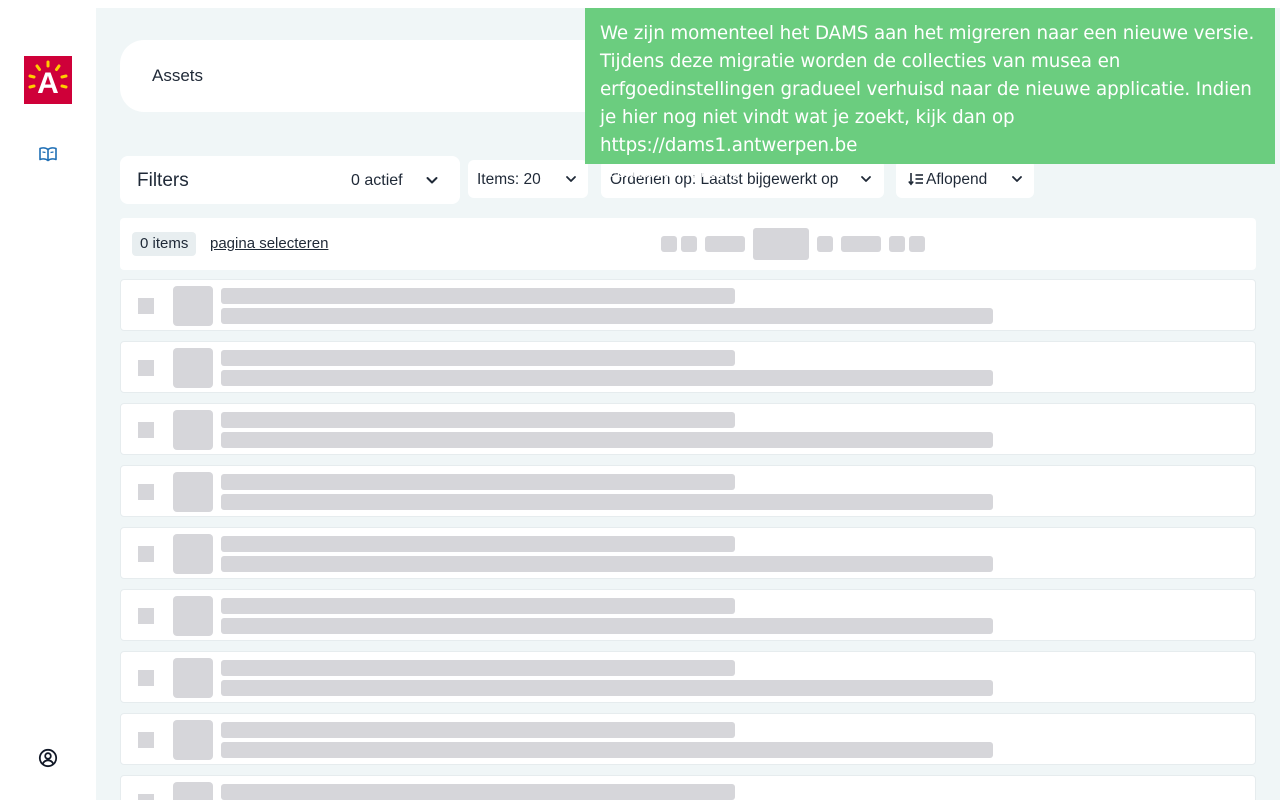 The height and width of the screenshot is (800, 1280). I want to click on book-icon, so click(48, 154).